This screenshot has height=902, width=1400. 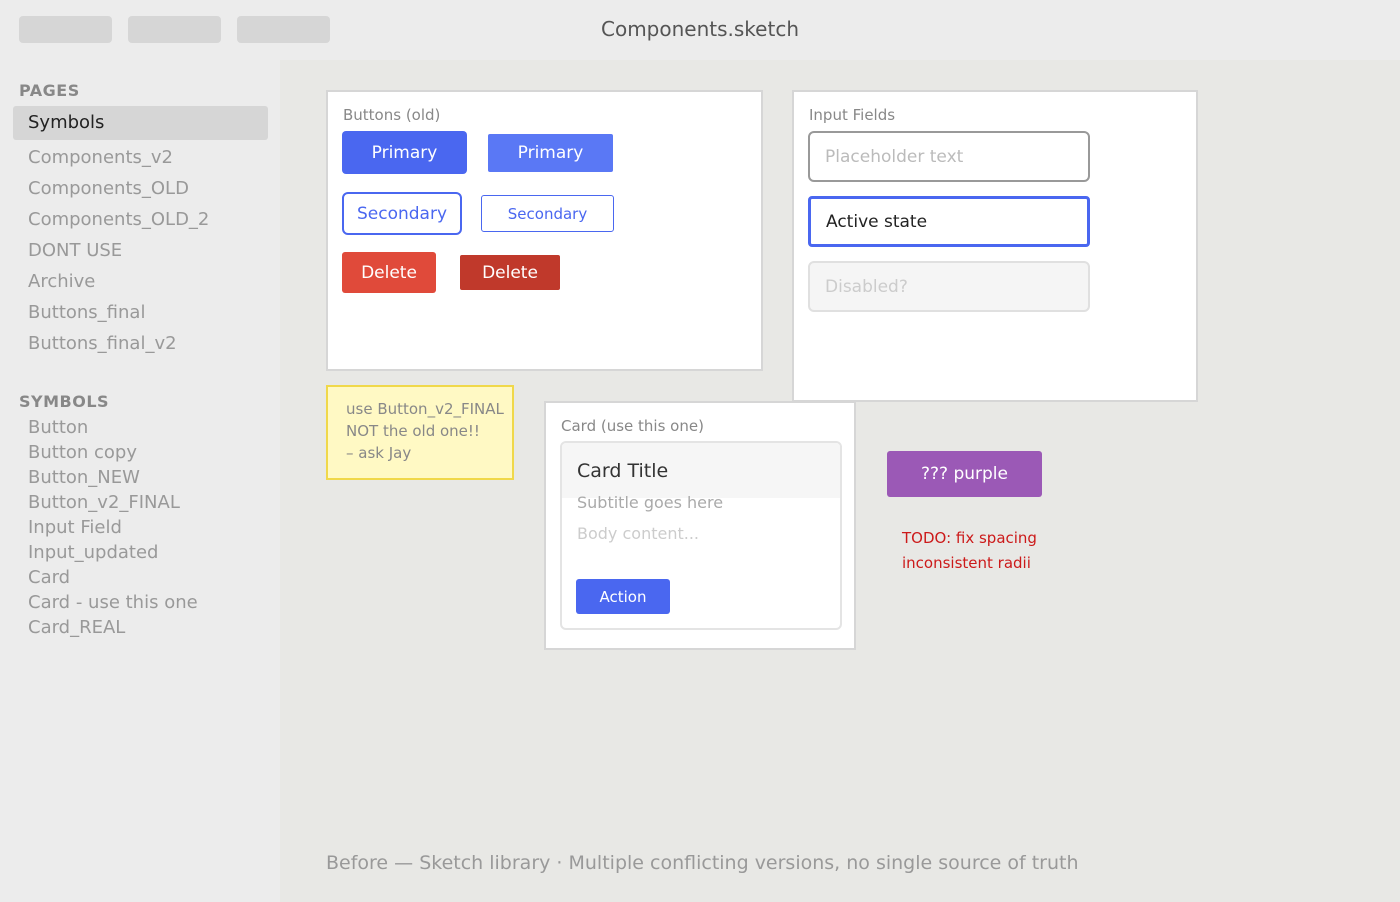 What do you see at coordinates (75, 527) in the screenshot?
I see `sidebar-symbol-input-field: Input Field` at bounding box center [75, 527].